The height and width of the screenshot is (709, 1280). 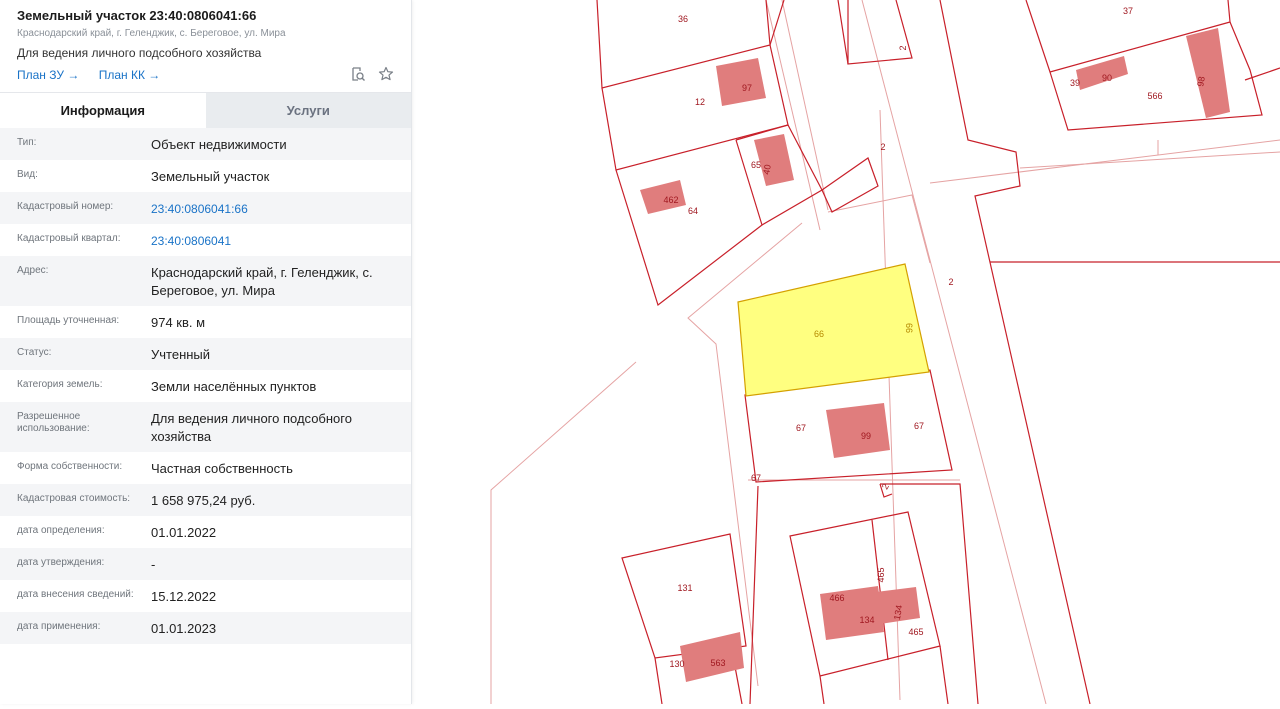 I want to click on parcel-number-label: 563, so click(x=717, y=663).